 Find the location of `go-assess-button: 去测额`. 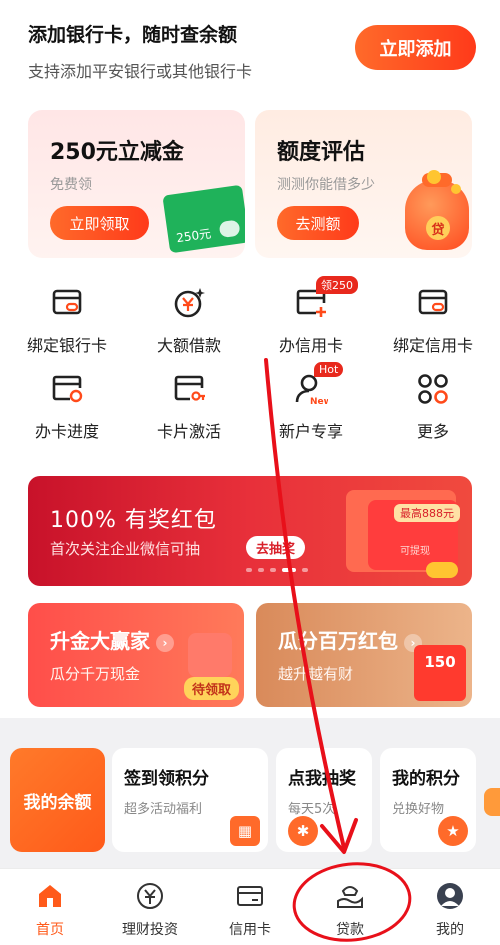

go-assess-button: 去测额 is located at coordinates (318, 223).